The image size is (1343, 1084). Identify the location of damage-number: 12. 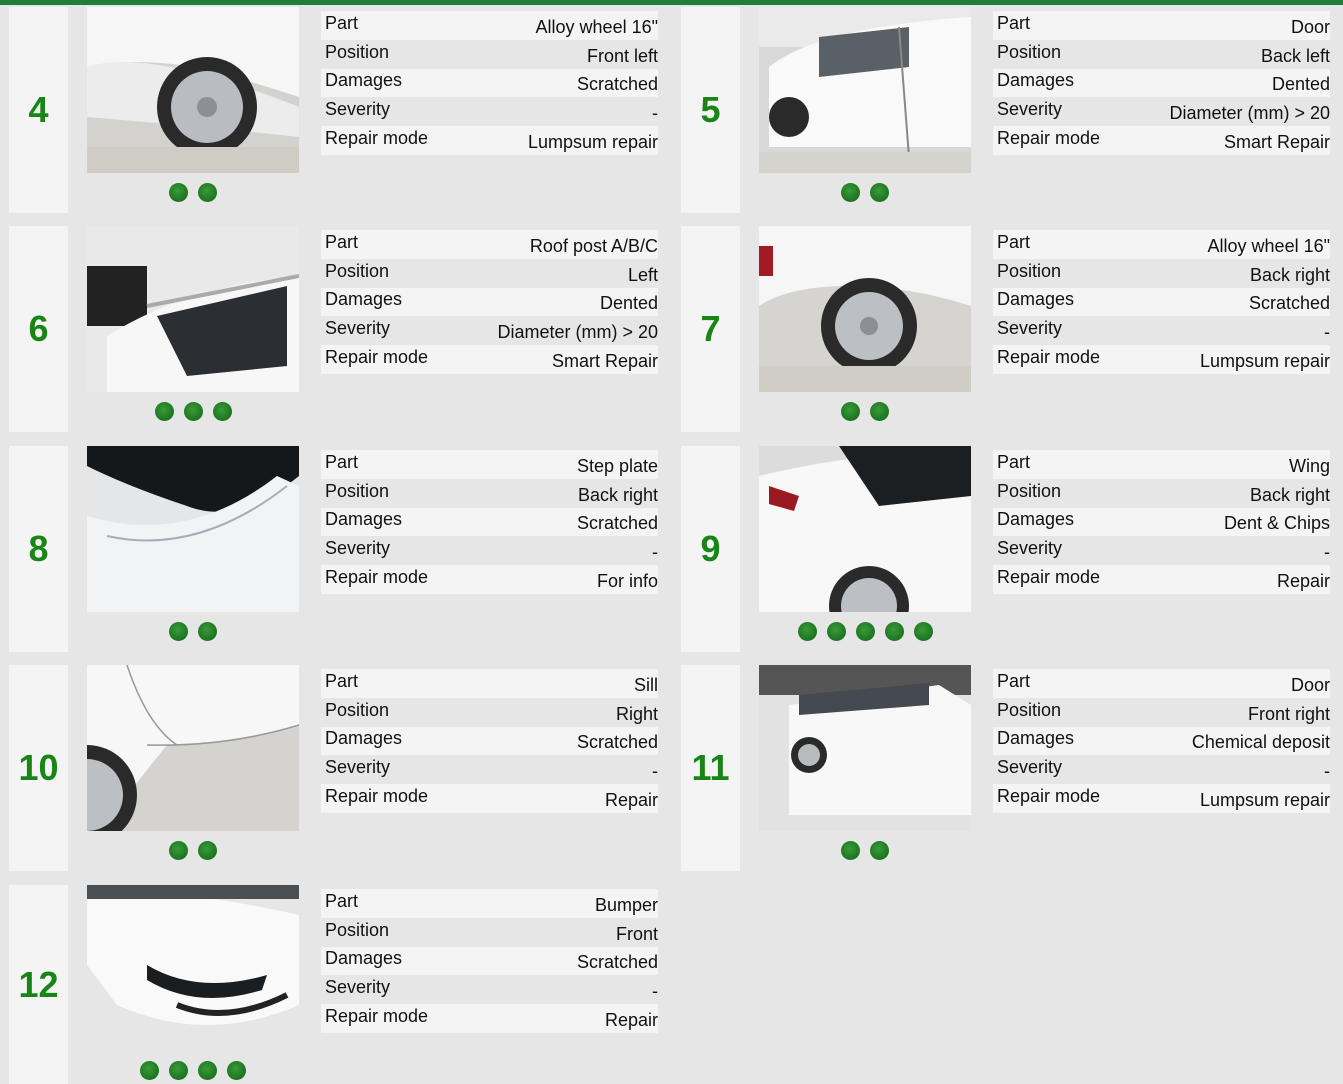
(38, 984).